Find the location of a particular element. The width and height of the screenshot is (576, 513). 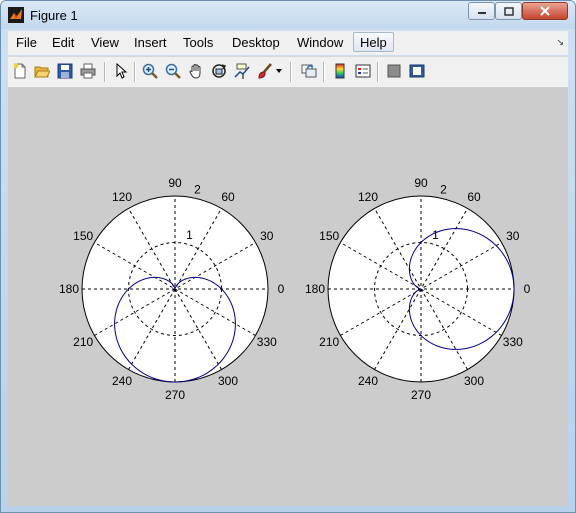

title-bar: Figure 1 is located at coordinates (288, 15).